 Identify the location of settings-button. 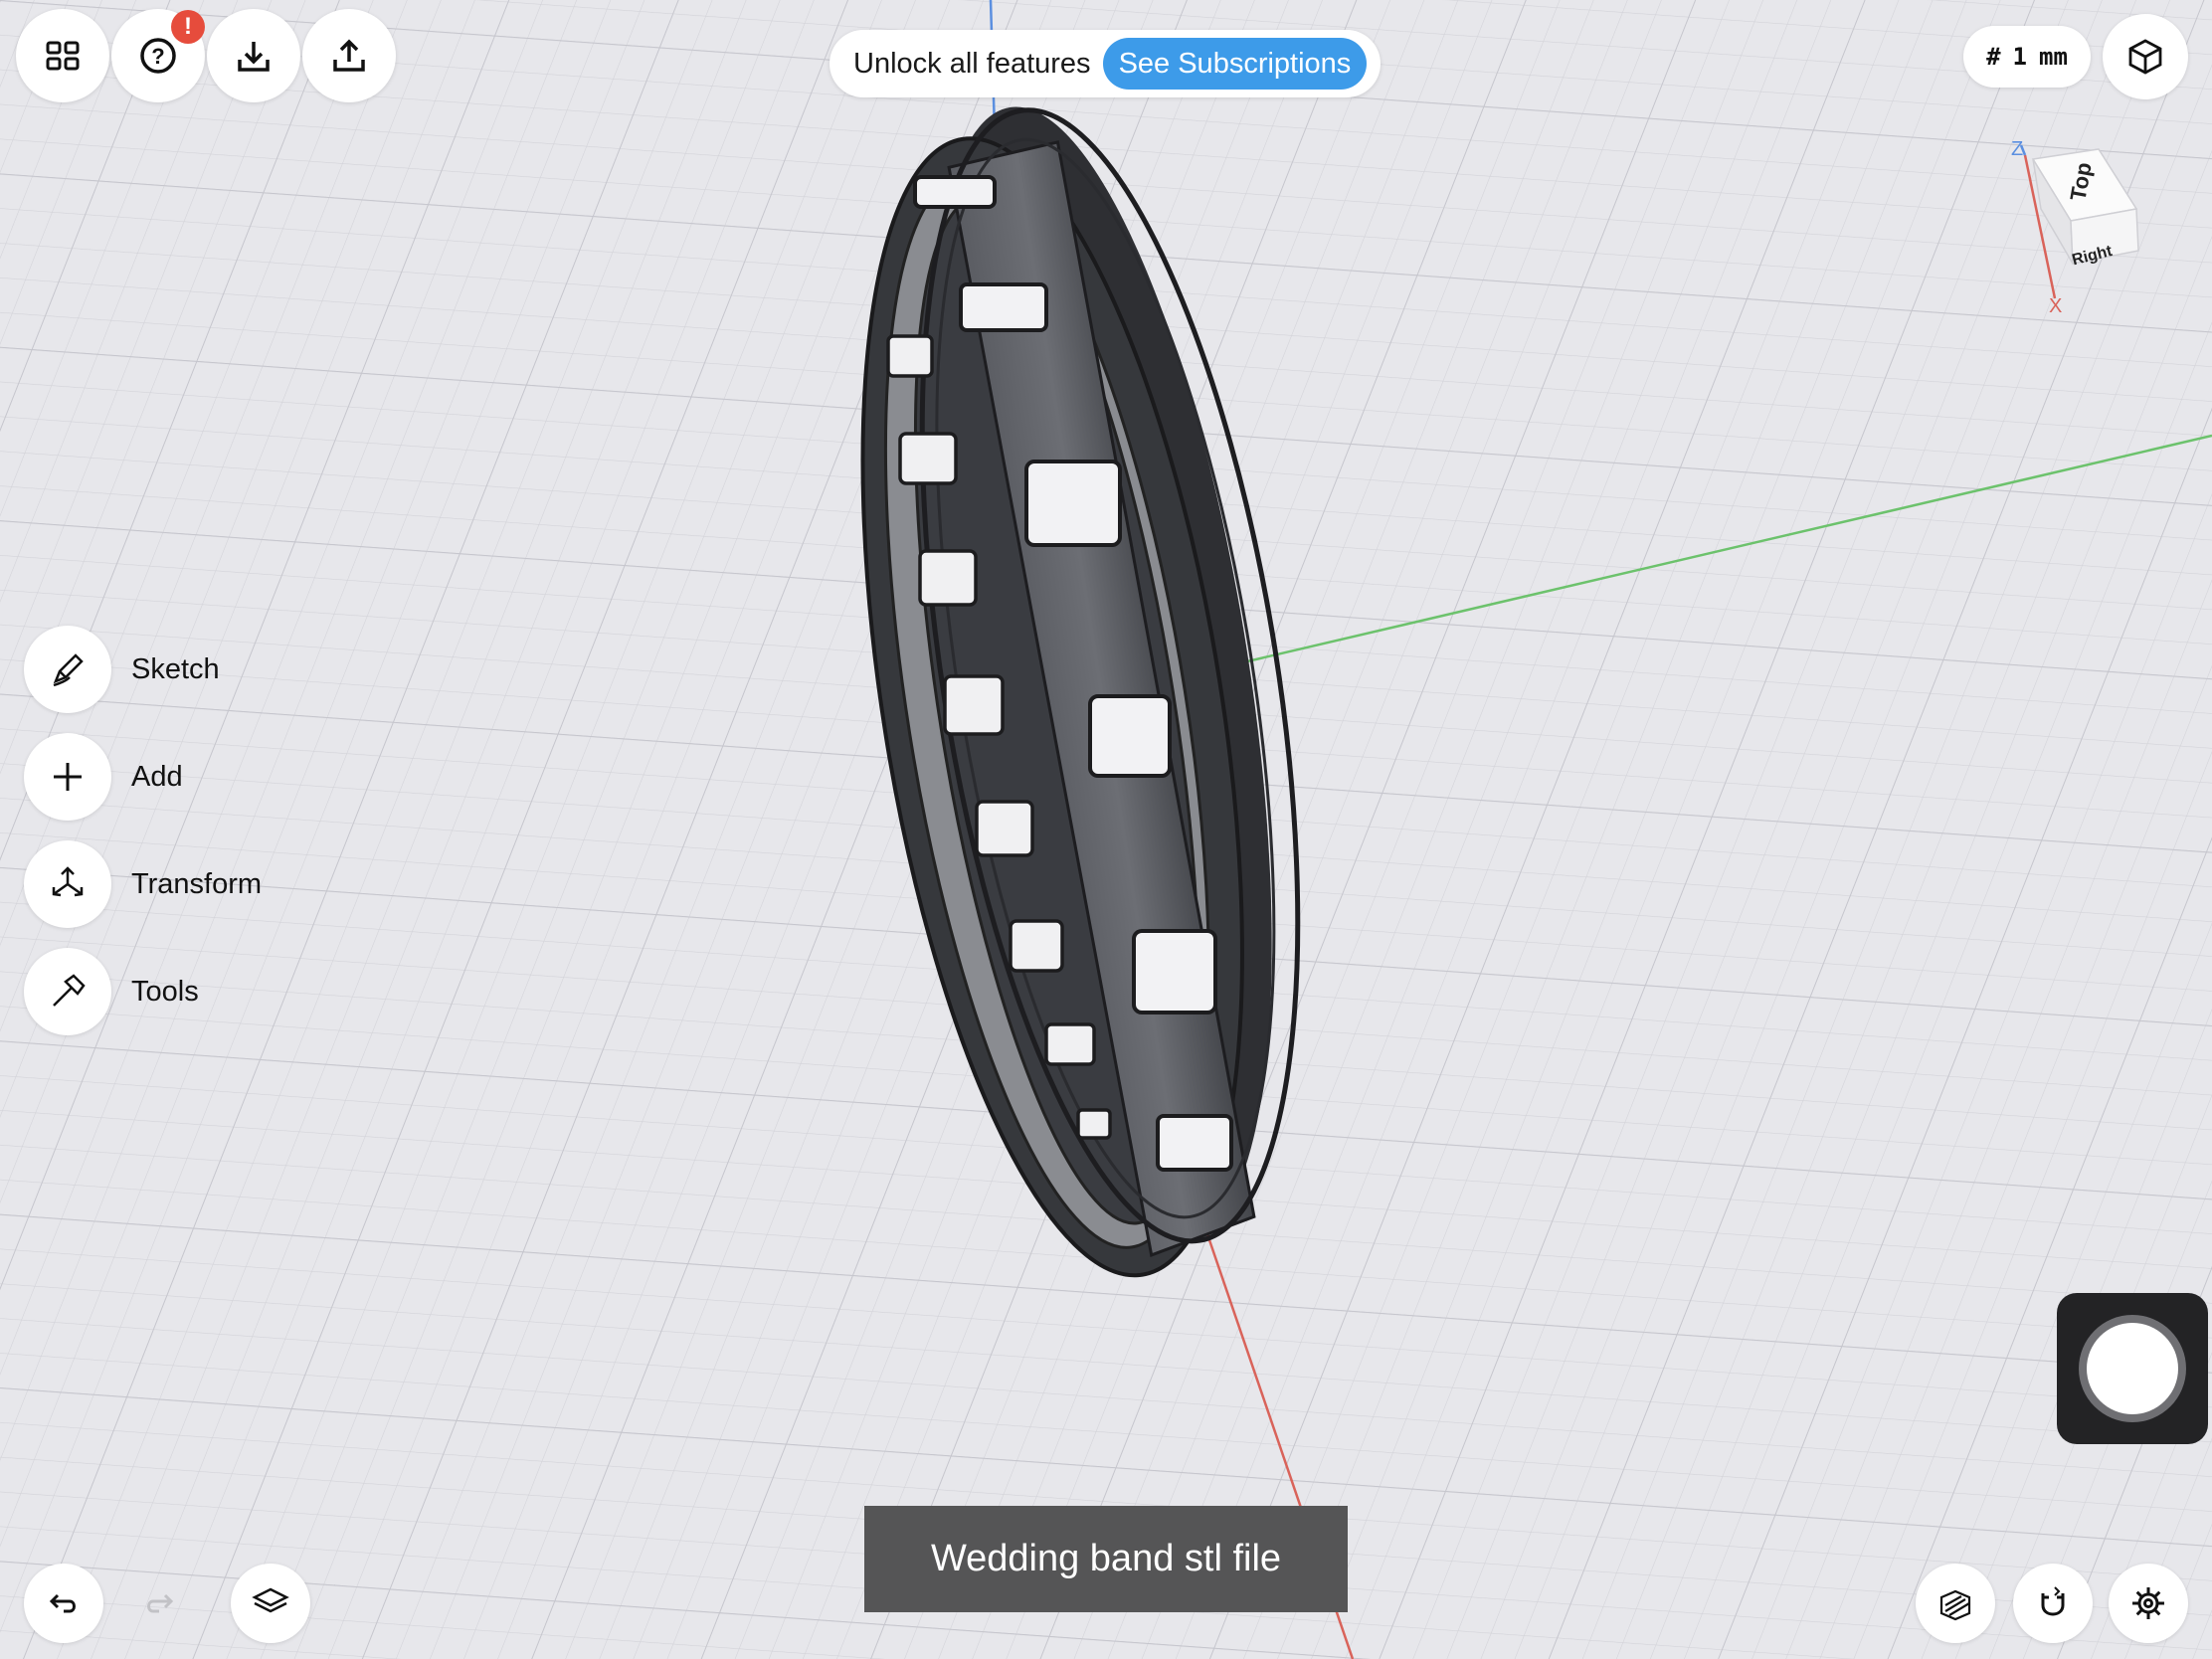
(2148, 1603).